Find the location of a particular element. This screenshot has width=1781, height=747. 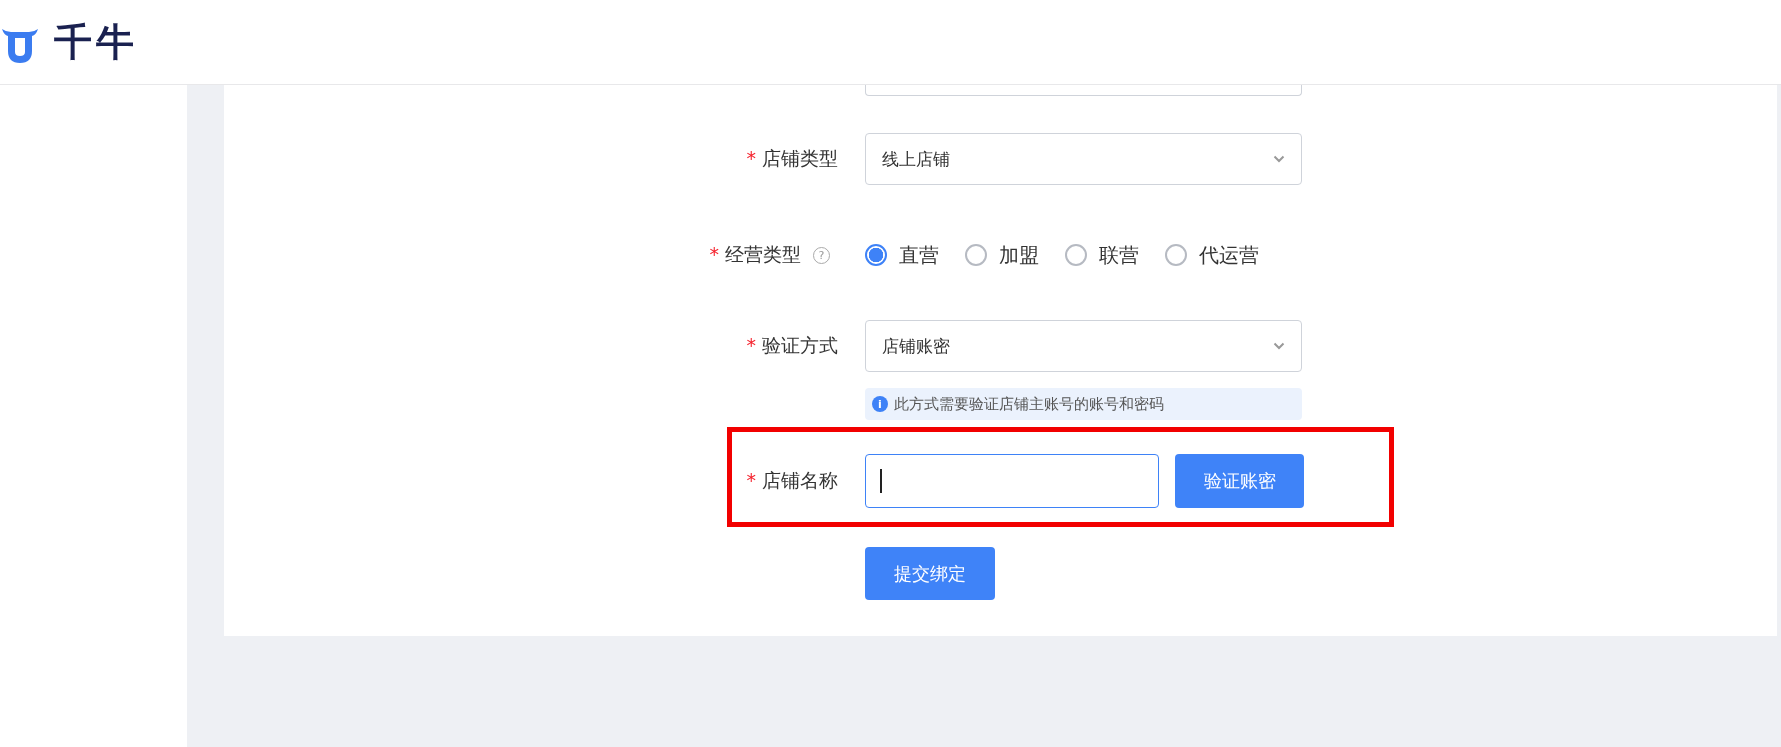

info-icon: i is located at coordinates (880, 404).